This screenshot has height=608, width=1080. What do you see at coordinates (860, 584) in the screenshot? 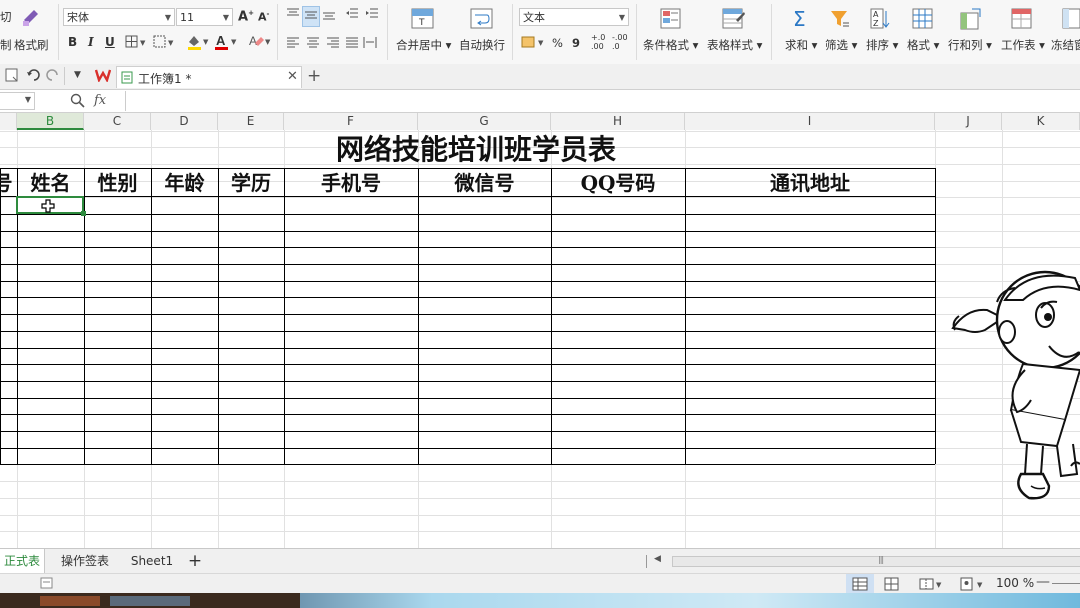
I see `normal-view-button` at bounding box center [860, 584].